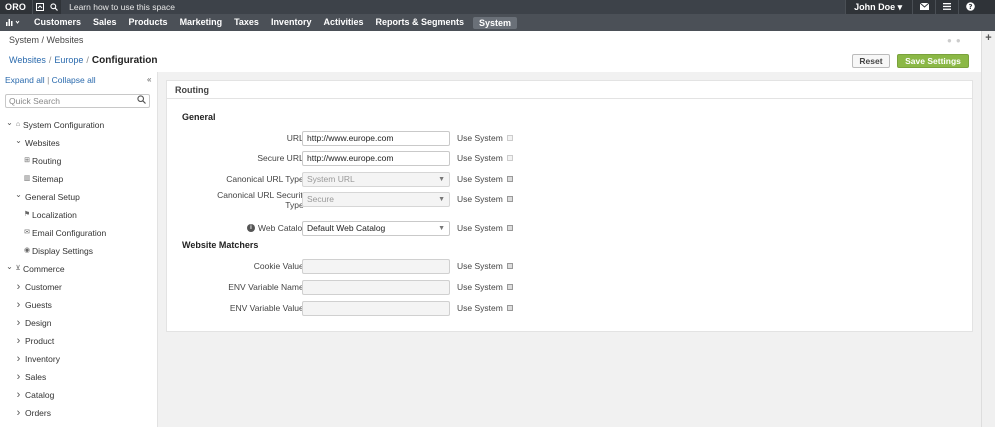 This screenshot has height=427, width=995. Describe the element at coordinates (149, 79) in the screenshot. I see `collapse-sidebar-icon: «` at that location.